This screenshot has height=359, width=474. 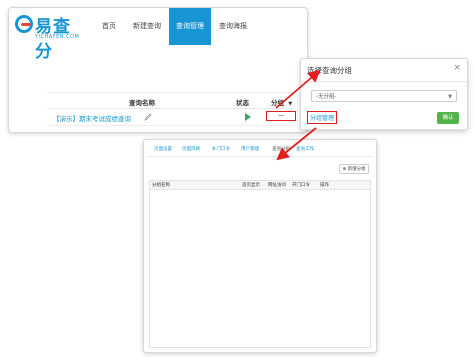 I want to click on arrow-to-group-panel, so click(x=296, y=144).